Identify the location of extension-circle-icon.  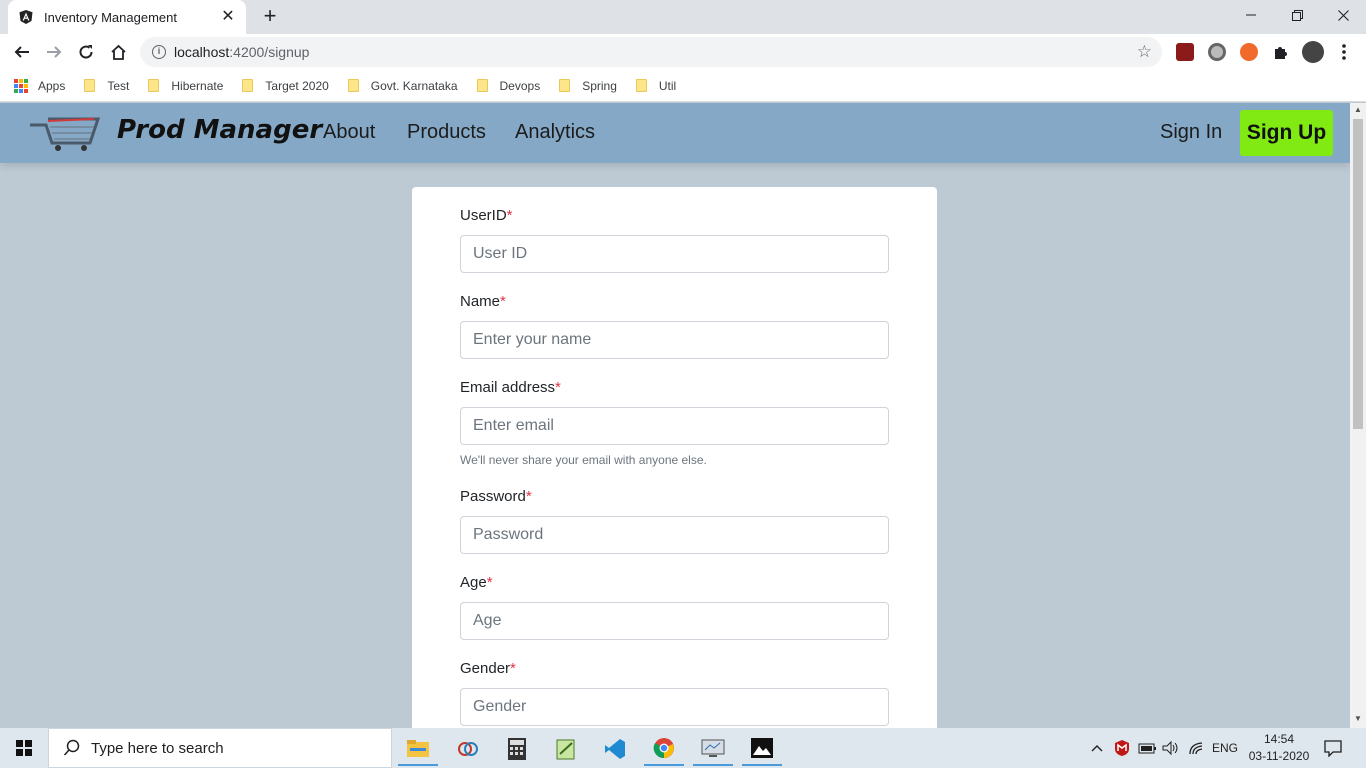
(1217, 52).